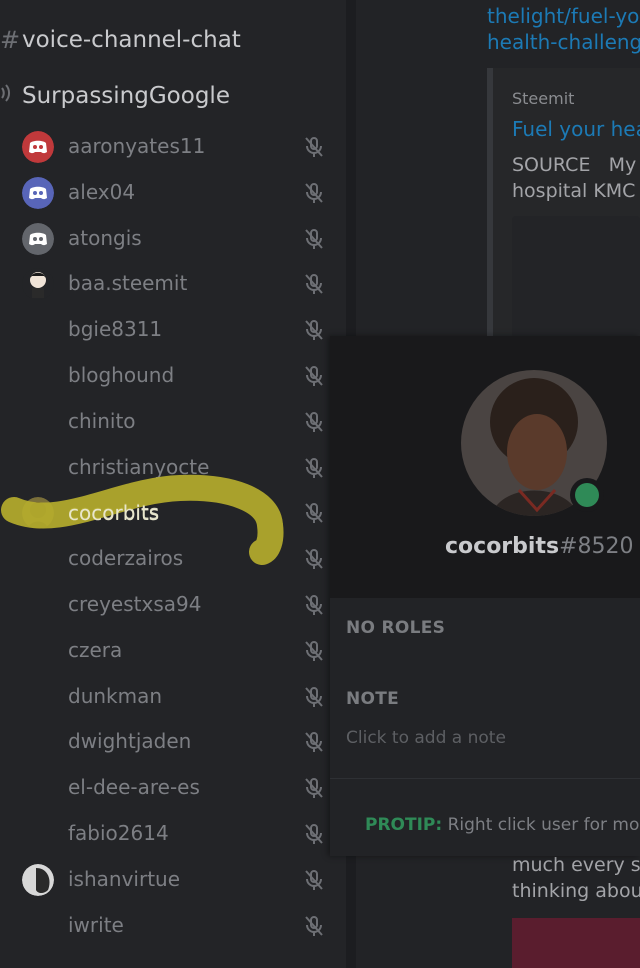 This screenshot has width=640, height=968. Describe the element at coordinates (543, 98) in the screenshot. I see `embed-provider: Steemit` at that location.